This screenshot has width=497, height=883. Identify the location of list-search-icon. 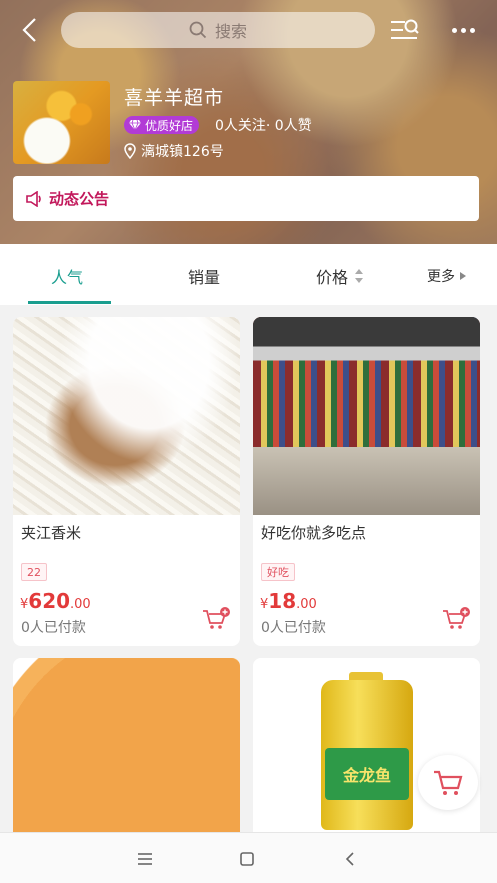
(405, 29).